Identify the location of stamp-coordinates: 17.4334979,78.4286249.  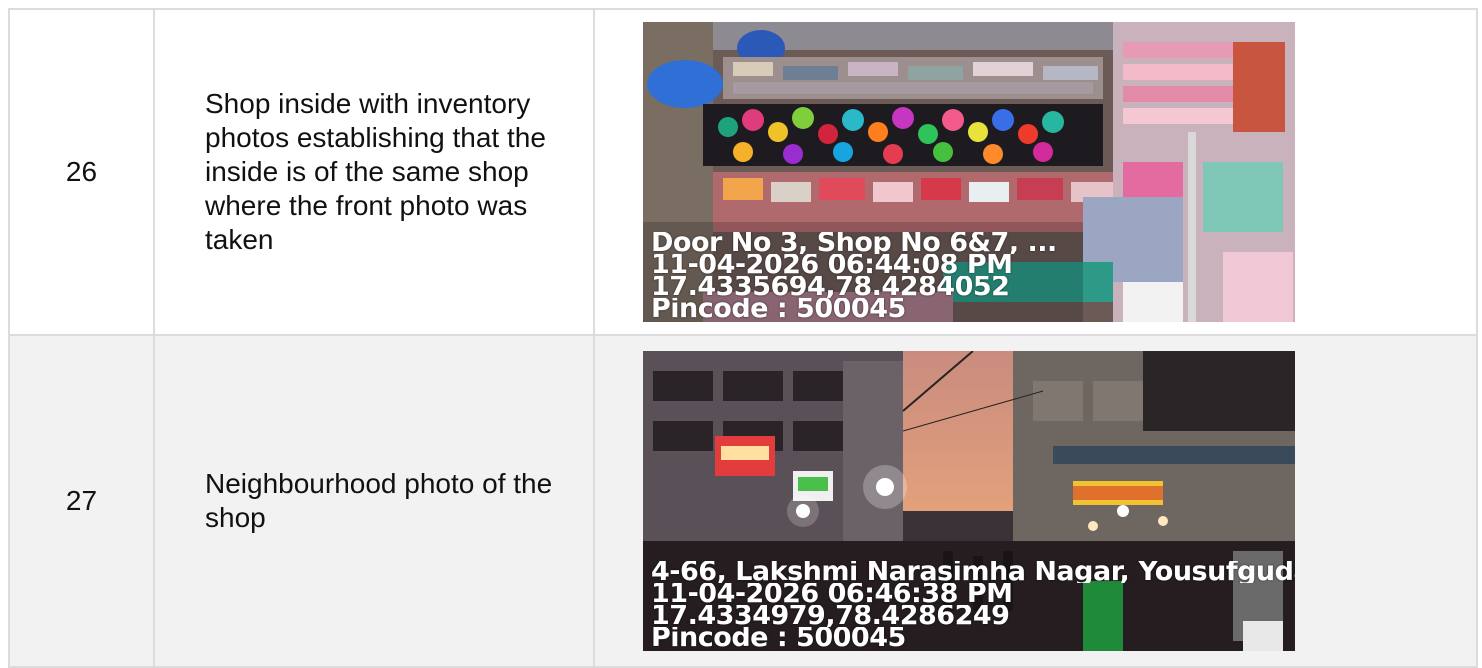
(830, 616).